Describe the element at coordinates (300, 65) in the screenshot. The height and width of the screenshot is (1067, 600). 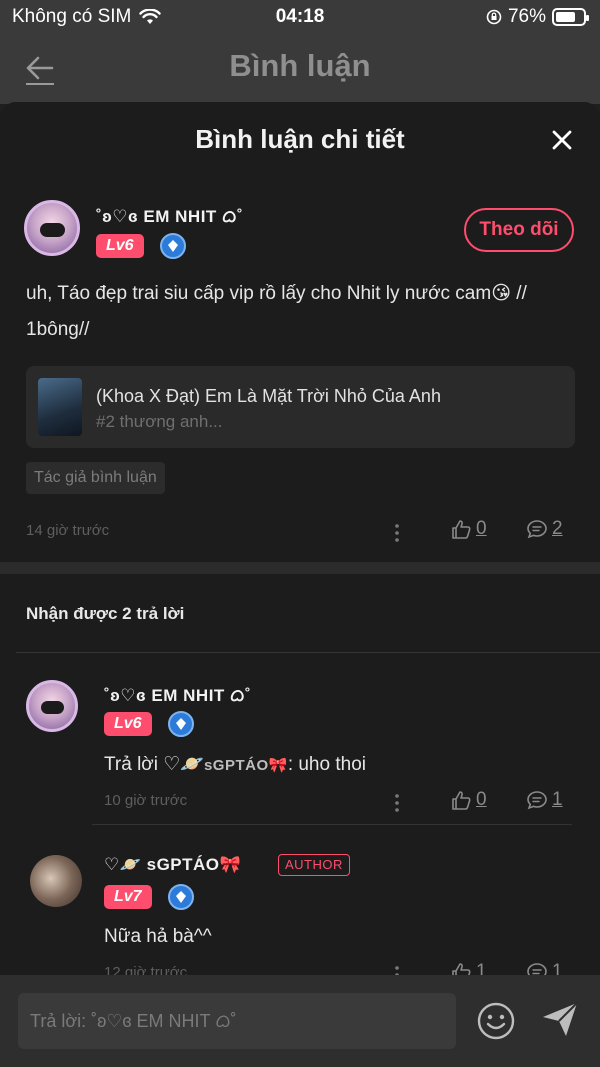
I see `page-title: Bình luận` at that location.